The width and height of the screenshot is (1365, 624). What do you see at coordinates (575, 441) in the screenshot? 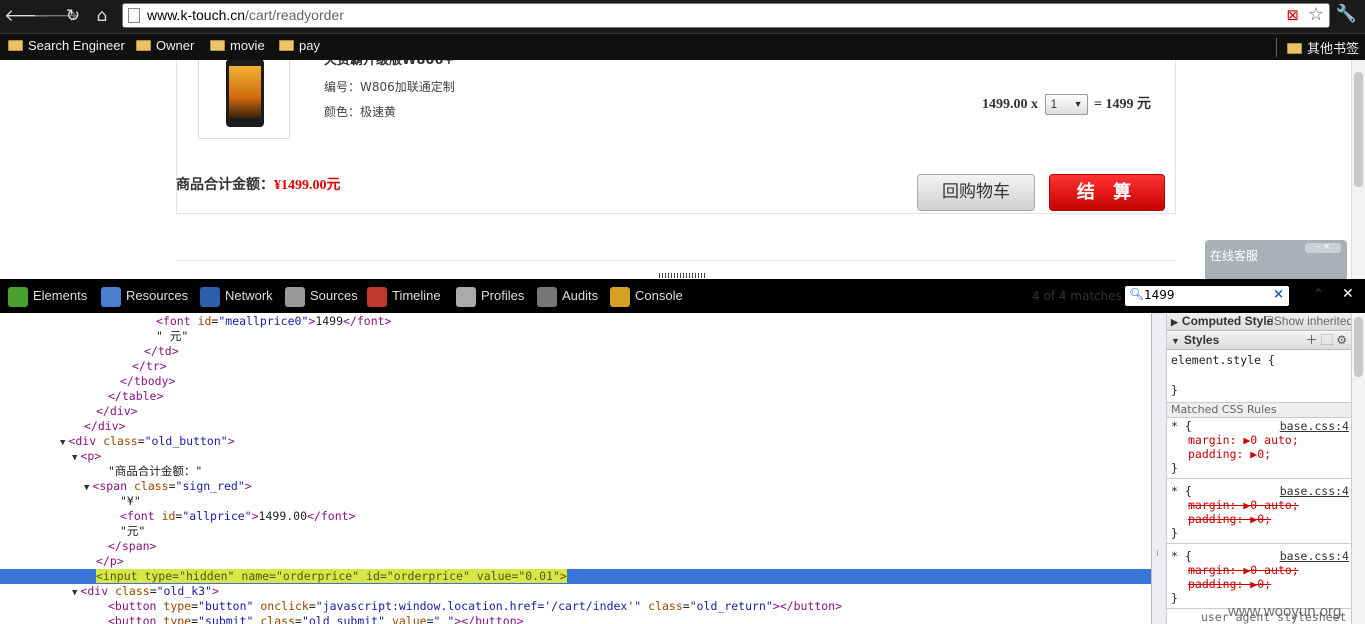
I see `dom-node: ▼ <div class="old_button">` at bounding box center [575, 441].